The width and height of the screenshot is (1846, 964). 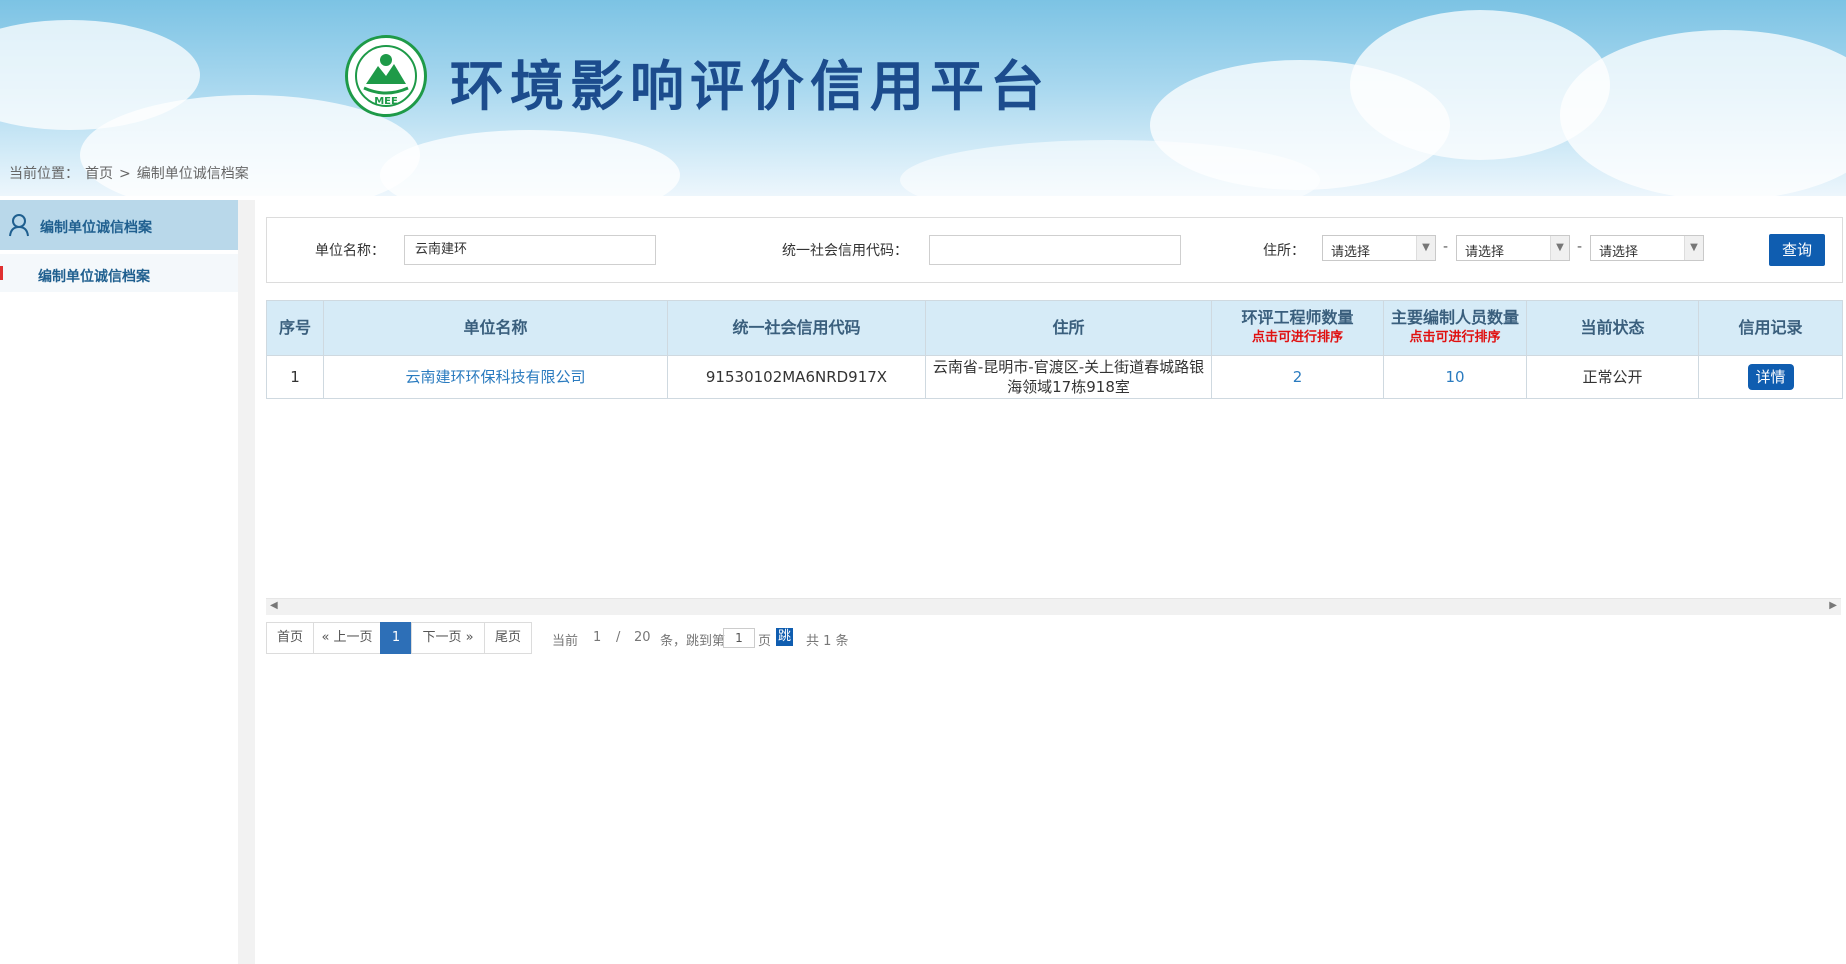 What do you see at coordinates (508, 638) in the screenshot?
I see `last-page-button: 尾页` at bounding box center [508, 638].